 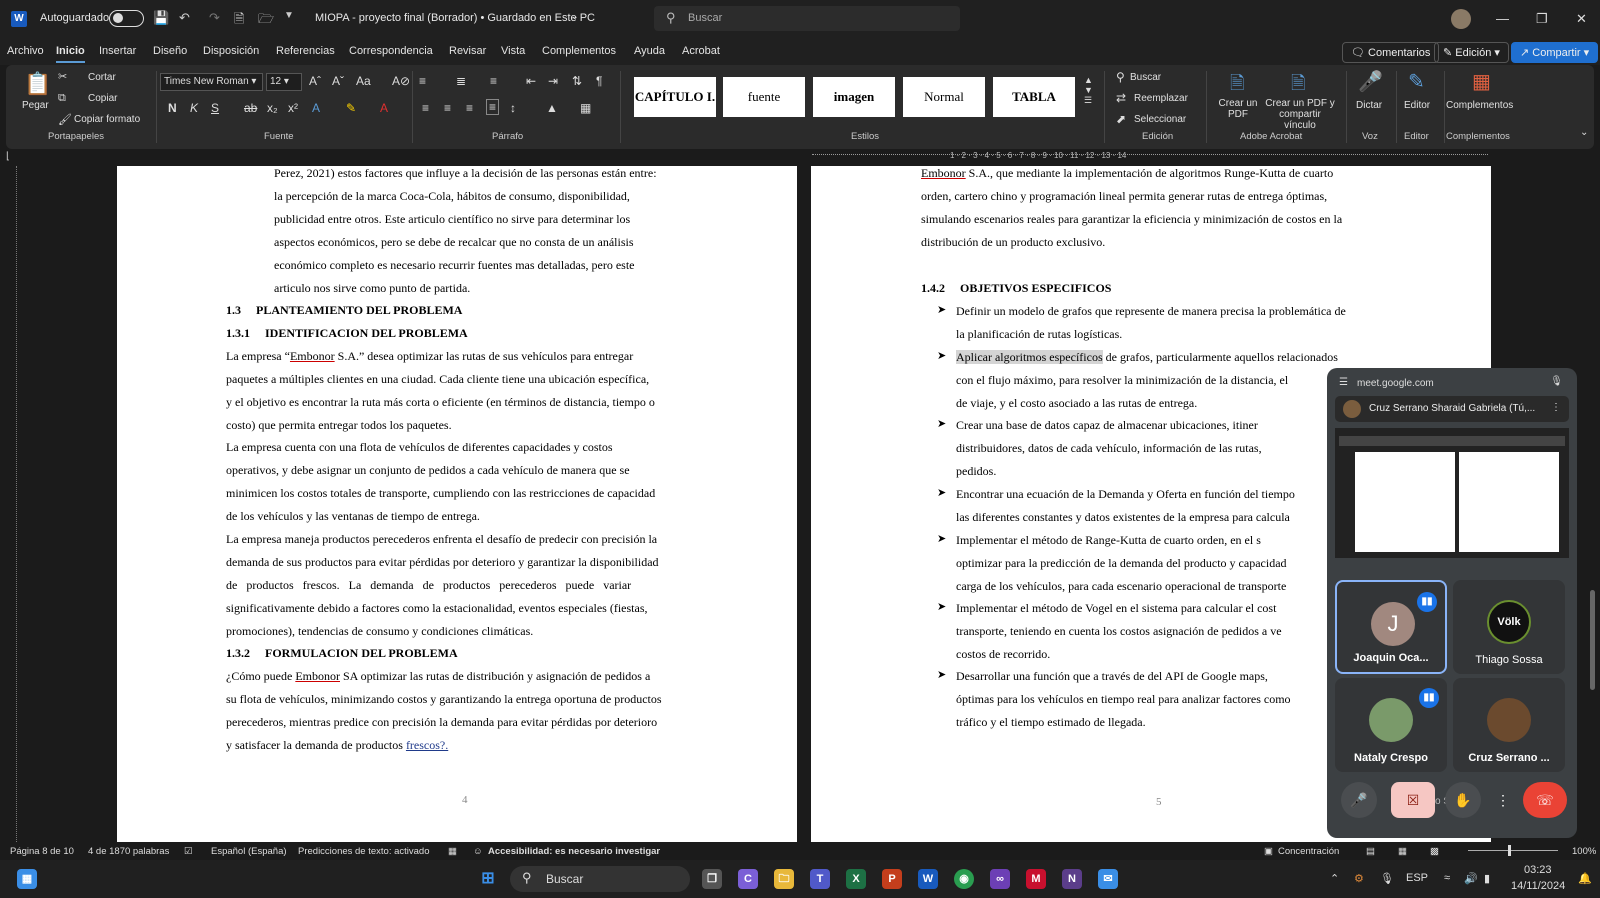 What do you see at coordinates (649, 51) in the screenshot?
I see `tab-ayuda: Ayuda` at bounding box center [649, 51].